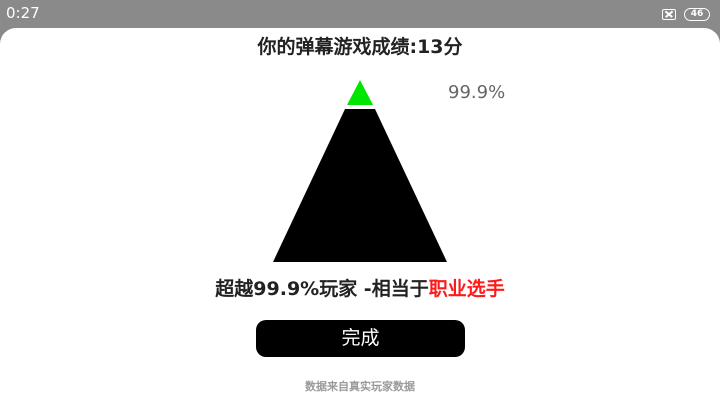 The width and height of the screenshot is (720, 405). Describe the element at coordinates (360, 47) in the screenshot. I see `score-title: 你的弹幕游戏成绩:13分` at that location.